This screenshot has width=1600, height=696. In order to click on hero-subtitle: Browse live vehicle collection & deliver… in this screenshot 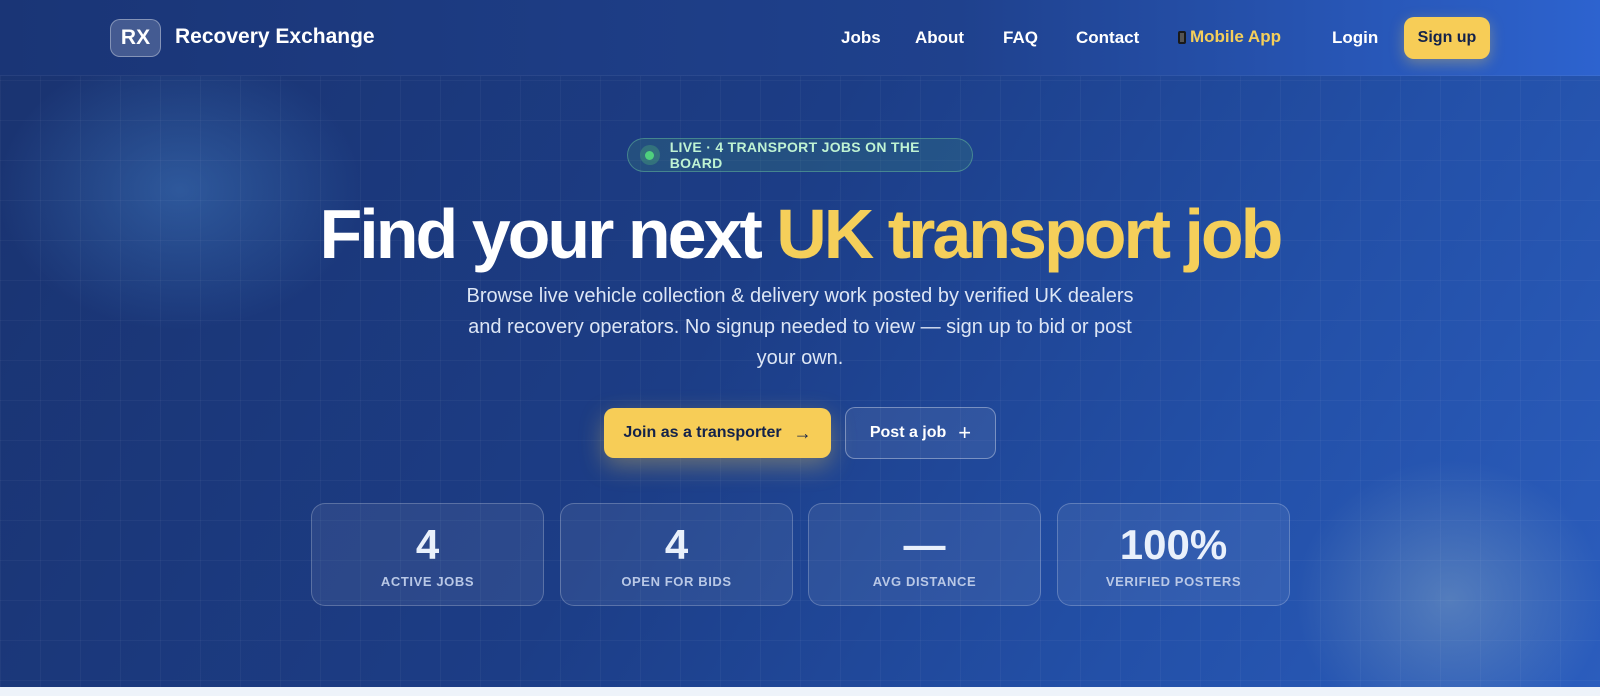, I will do `click(800, 327)`.